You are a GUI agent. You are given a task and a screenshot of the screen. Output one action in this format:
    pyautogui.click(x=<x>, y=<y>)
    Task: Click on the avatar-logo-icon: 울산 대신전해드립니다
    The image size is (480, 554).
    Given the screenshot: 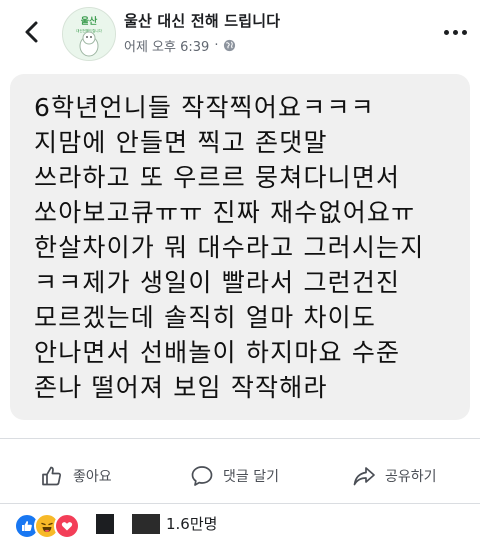 What is the action you would take?
    pyautogui.click(x=89, y=34)
    